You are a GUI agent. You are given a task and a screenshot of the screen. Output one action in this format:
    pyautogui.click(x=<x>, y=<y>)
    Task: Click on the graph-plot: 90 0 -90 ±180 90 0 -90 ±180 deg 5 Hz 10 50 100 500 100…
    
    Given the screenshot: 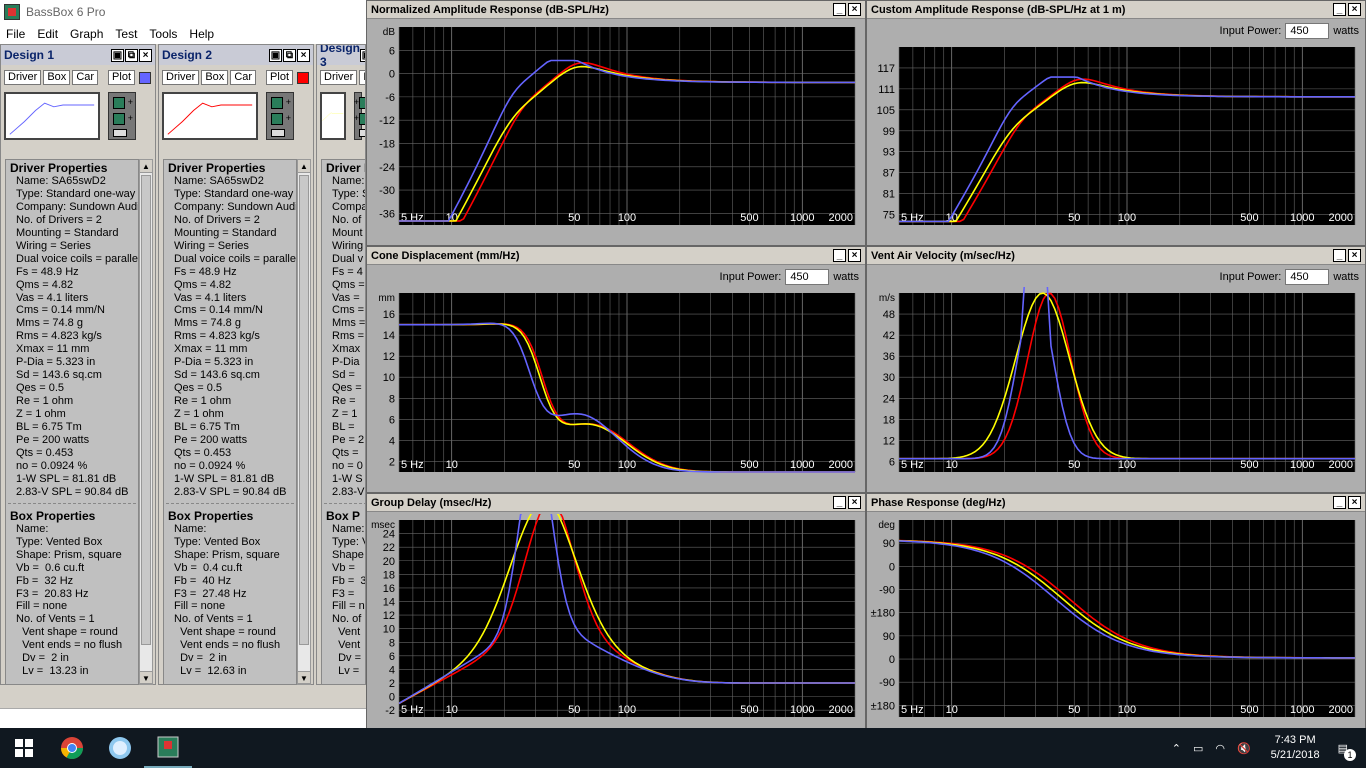 What is the action you would take?
    pyautogui.click(x=1116, y=625)
    